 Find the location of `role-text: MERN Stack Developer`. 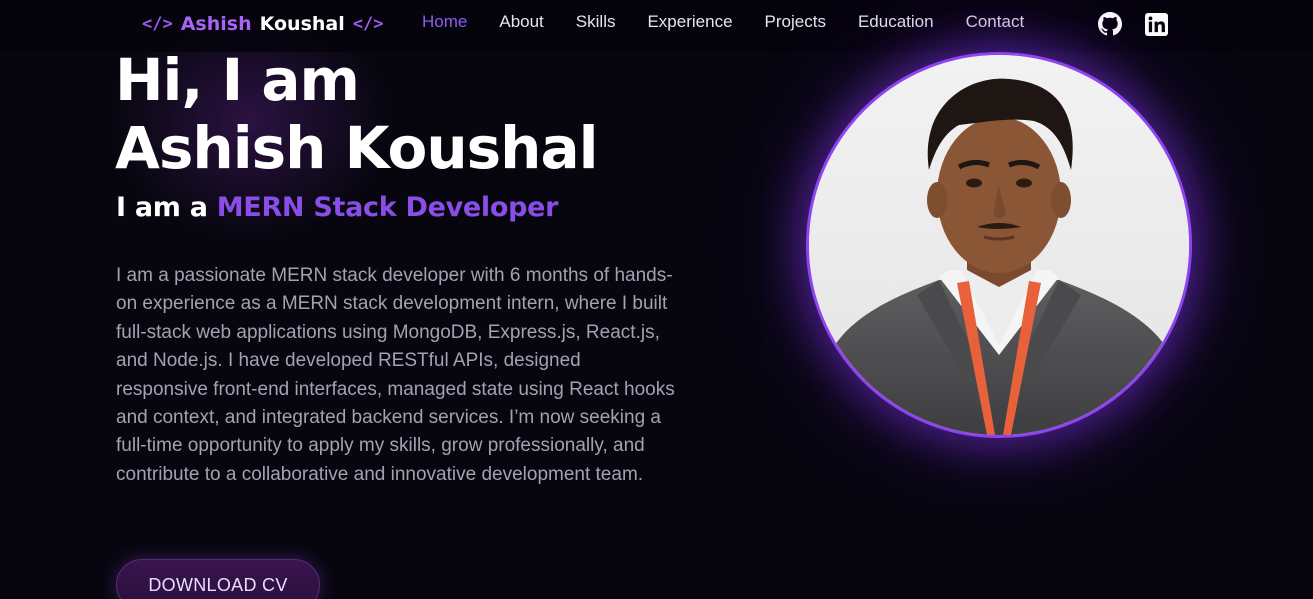

role-text: MERN Stack Developer is located at coordinates (387, 207).